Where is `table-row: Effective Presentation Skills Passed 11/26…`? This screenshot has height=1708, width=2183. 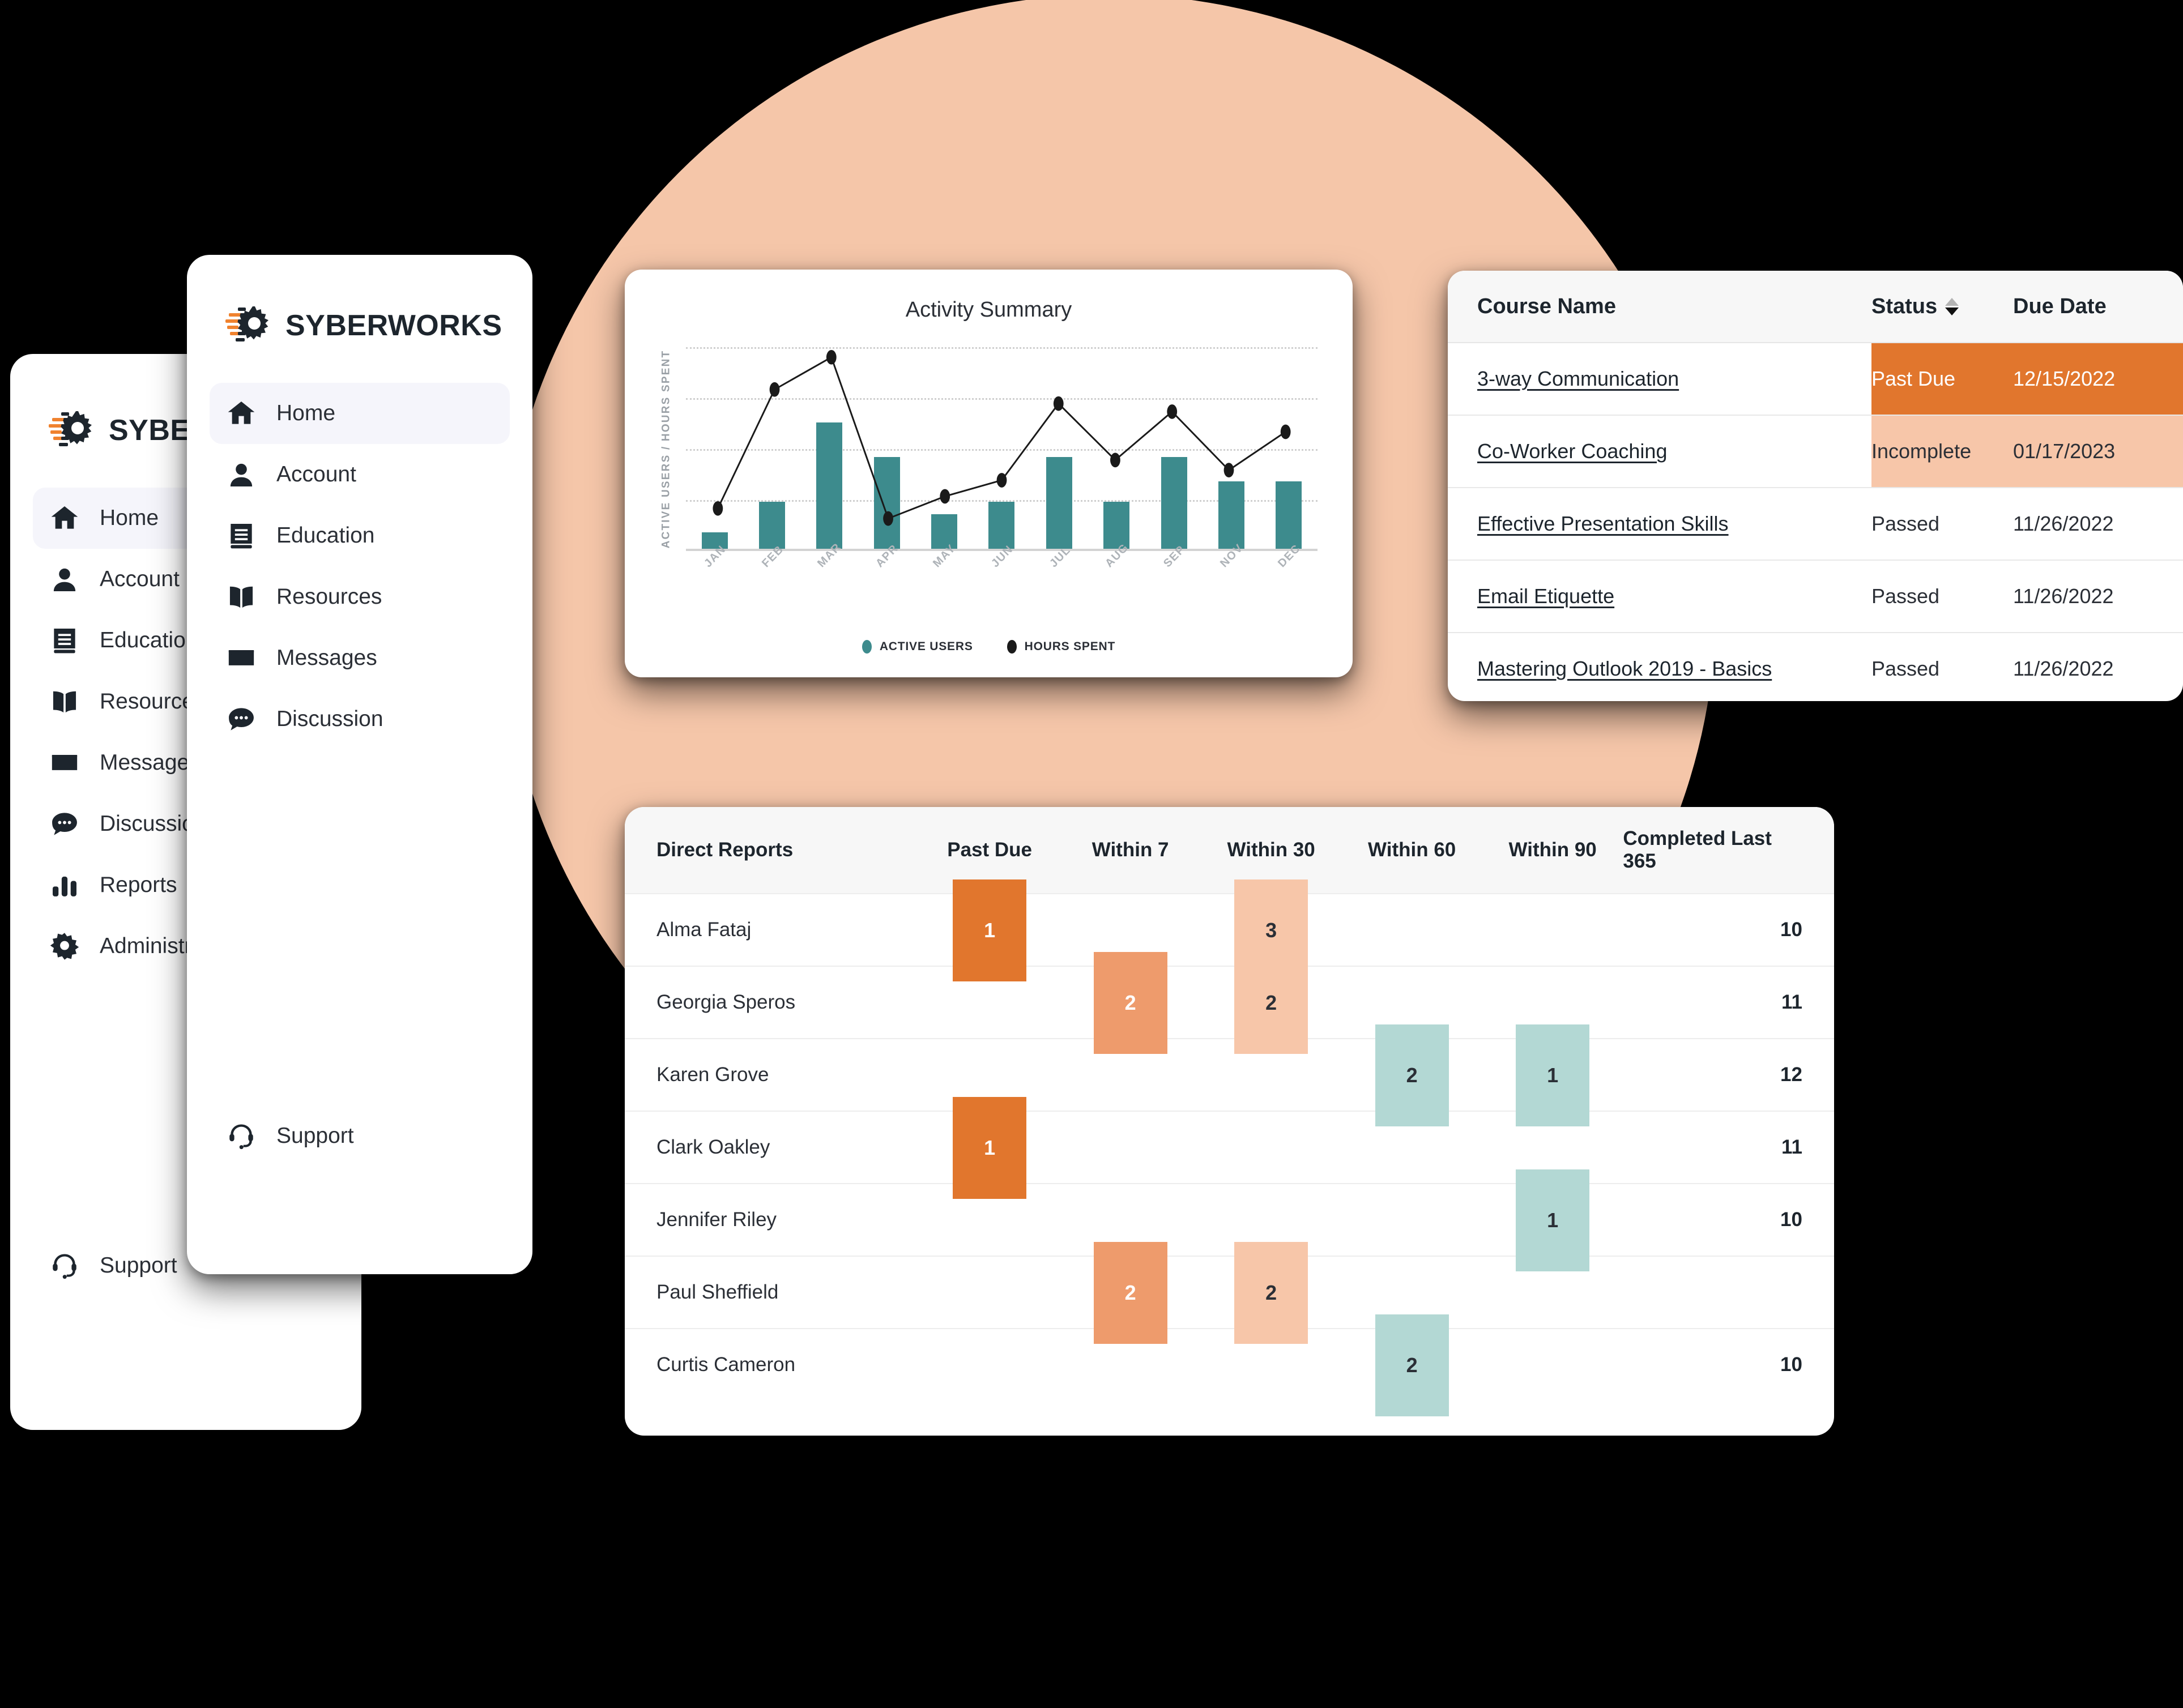
table-row: Effective Presentation Skills Passed 11/26… is located at coordinates (1815, 524).